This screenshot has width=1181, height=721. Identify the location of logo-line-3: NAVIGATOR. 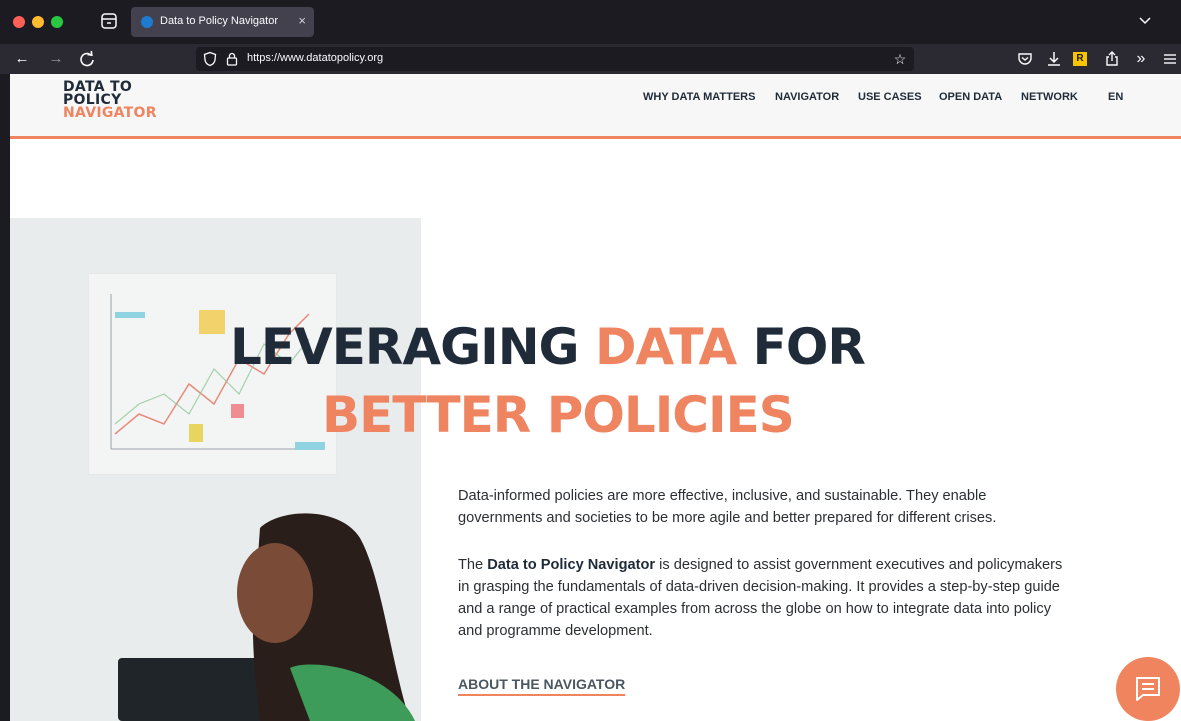
(110, 113).